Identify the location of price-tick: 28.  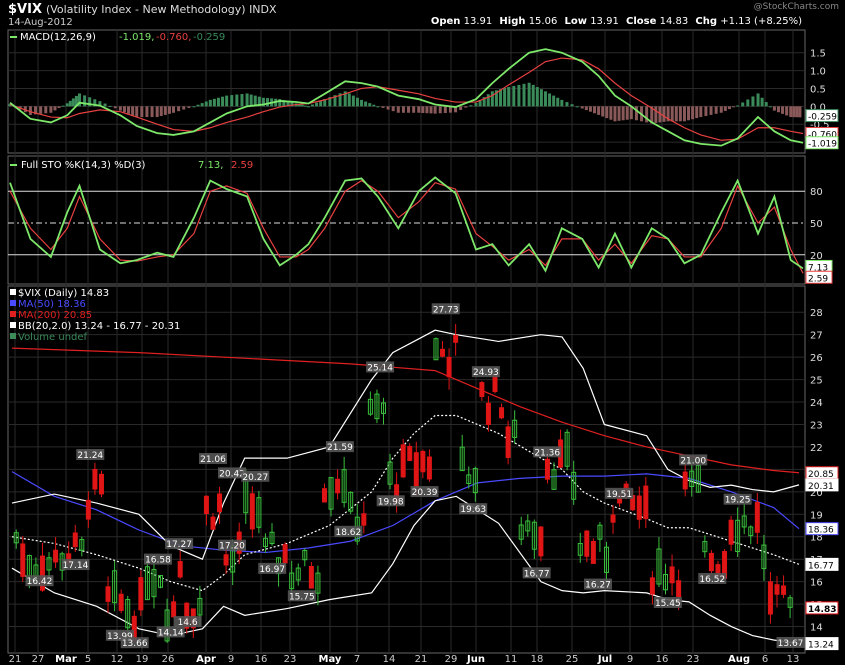
(816, 313).